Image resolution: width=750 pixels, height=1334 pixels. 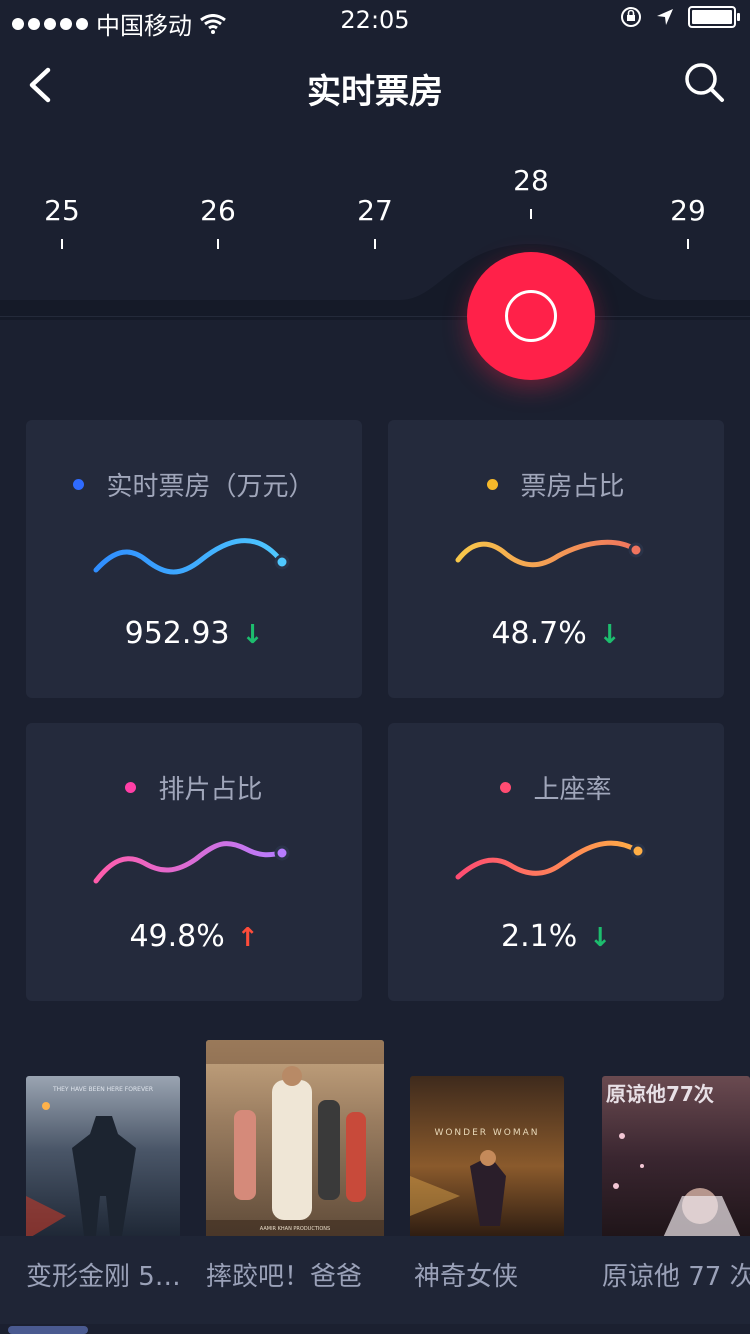 What do you see at coordinates (284, 1274) in the screenshot?
I see `movie-title: 摔跤吧！爸爸` at bounding box center [284, 1274].